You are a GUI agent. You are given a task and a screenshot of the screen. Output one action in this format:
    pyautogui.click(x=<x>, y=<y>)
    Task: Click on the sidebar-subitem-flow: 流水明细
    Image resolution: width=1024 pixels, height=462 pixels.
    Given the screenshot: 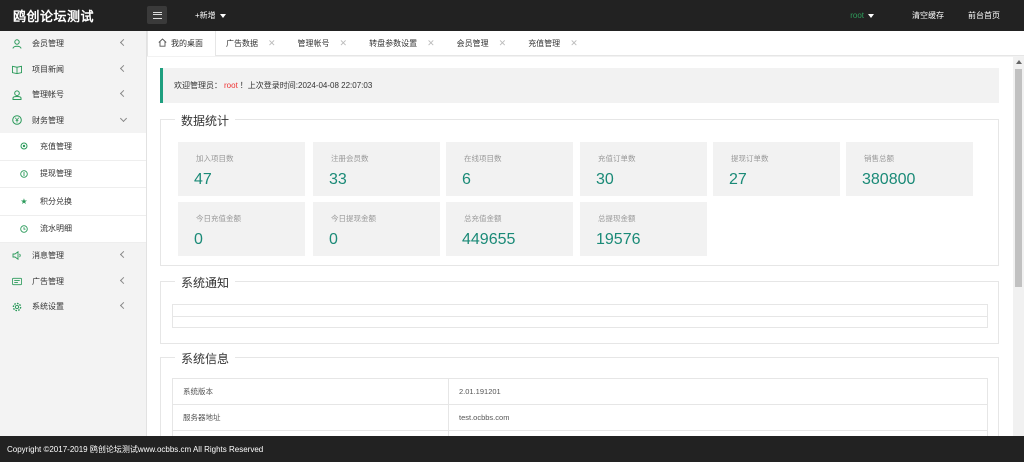 What is the action you would take?
    pyautogui.click(x=73, y=229)
    